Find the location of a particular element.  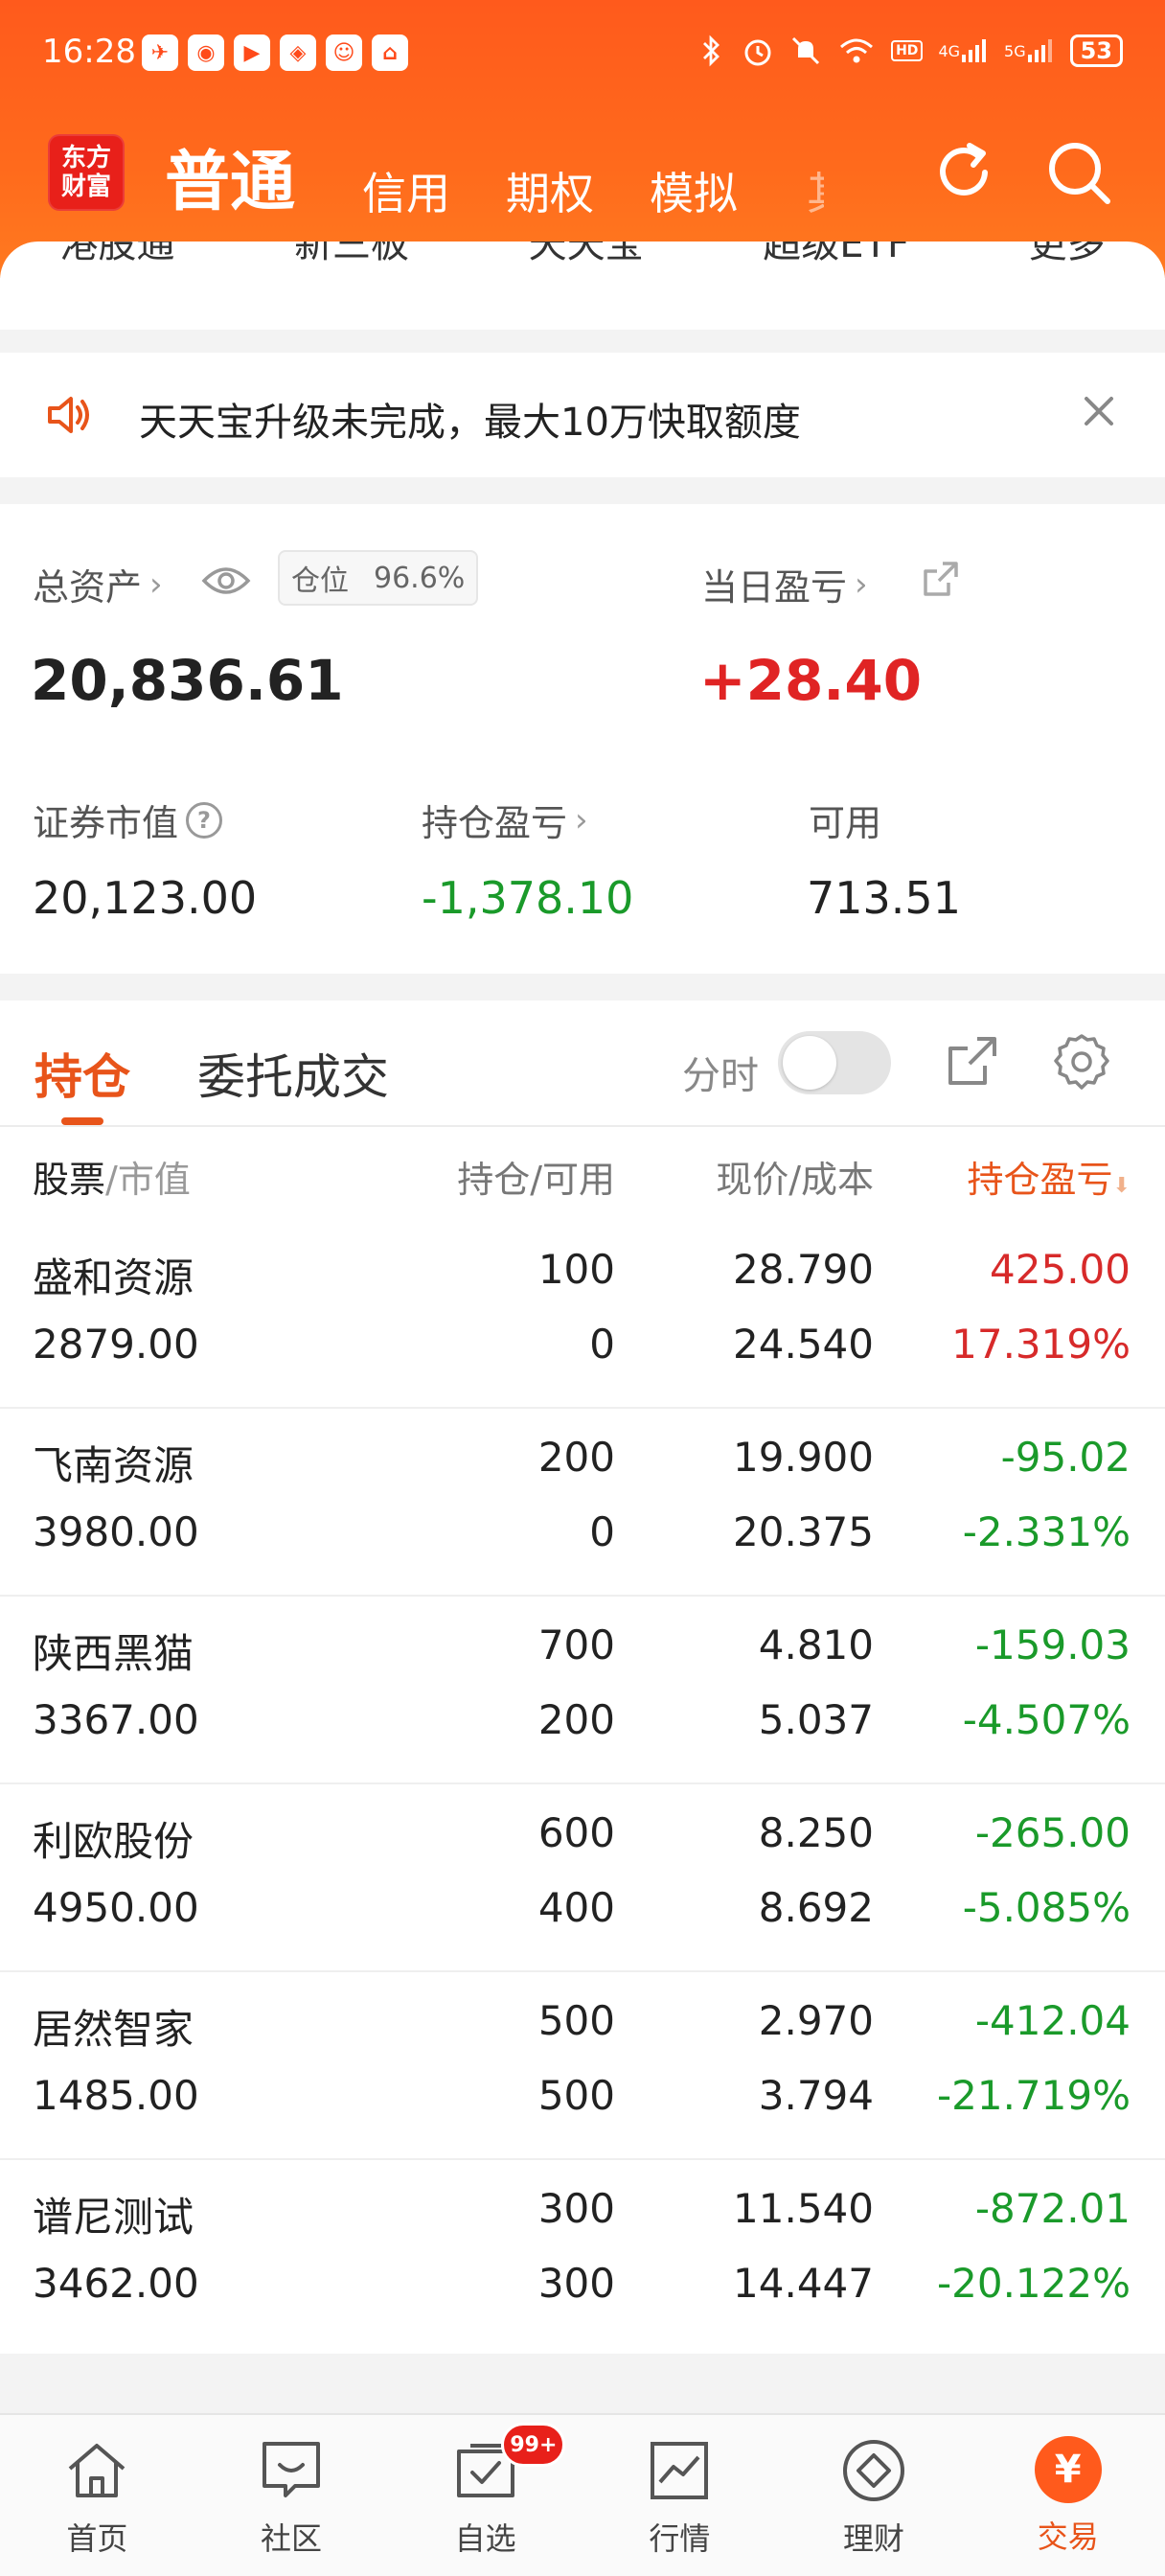

tab-credit: 信用 is located at coordinates (406, 190).